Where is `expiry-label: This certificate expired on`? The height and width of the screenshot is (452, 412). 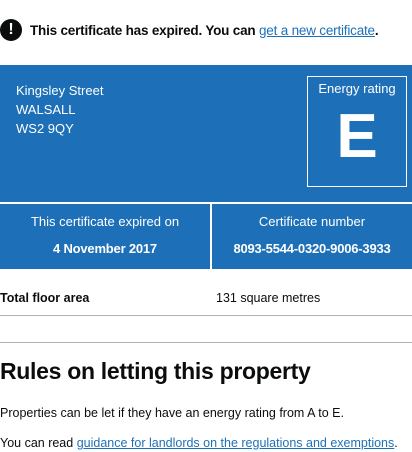 expiry-label: This certificate expired on is located at coordinates (105, 221).